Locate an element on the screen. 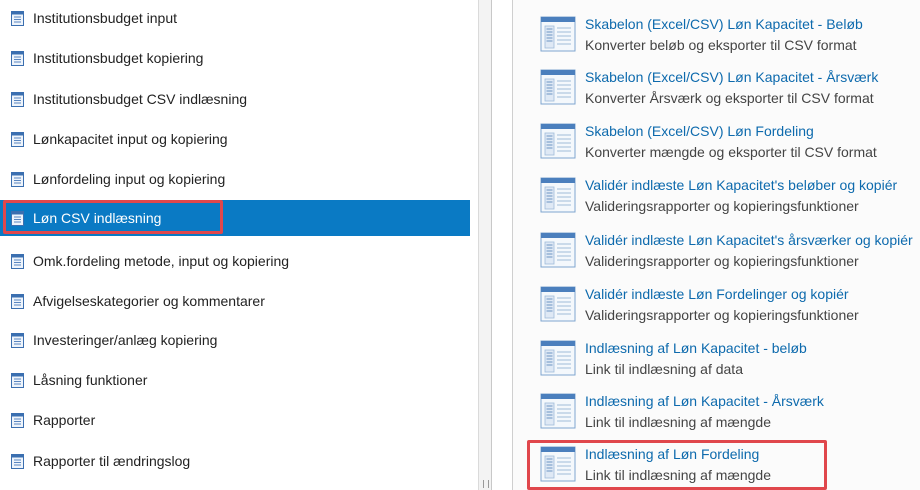 The width and height of the screenshot is (920, 490). tile-description: Link til indlæsning af data is located at coordinates (664, 369).